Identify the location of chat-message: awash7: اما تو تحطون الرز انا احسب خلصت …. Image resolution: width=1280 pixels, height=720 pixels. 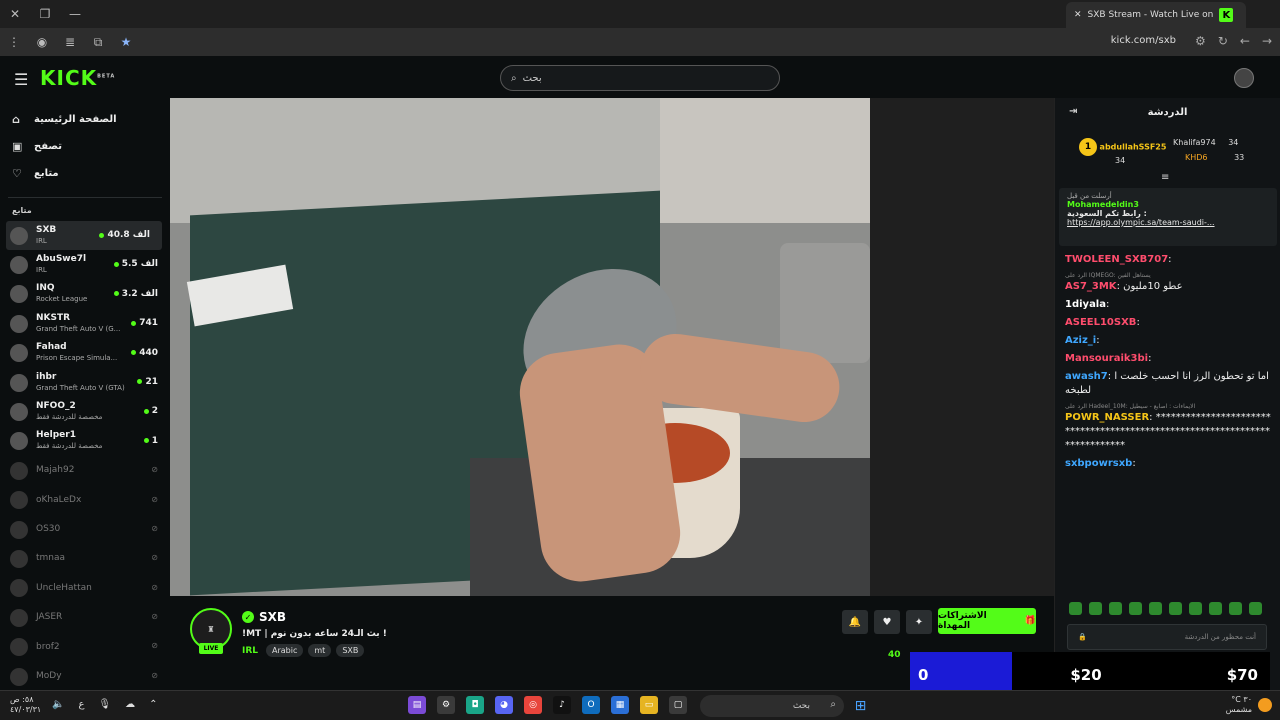
(1167, 384).